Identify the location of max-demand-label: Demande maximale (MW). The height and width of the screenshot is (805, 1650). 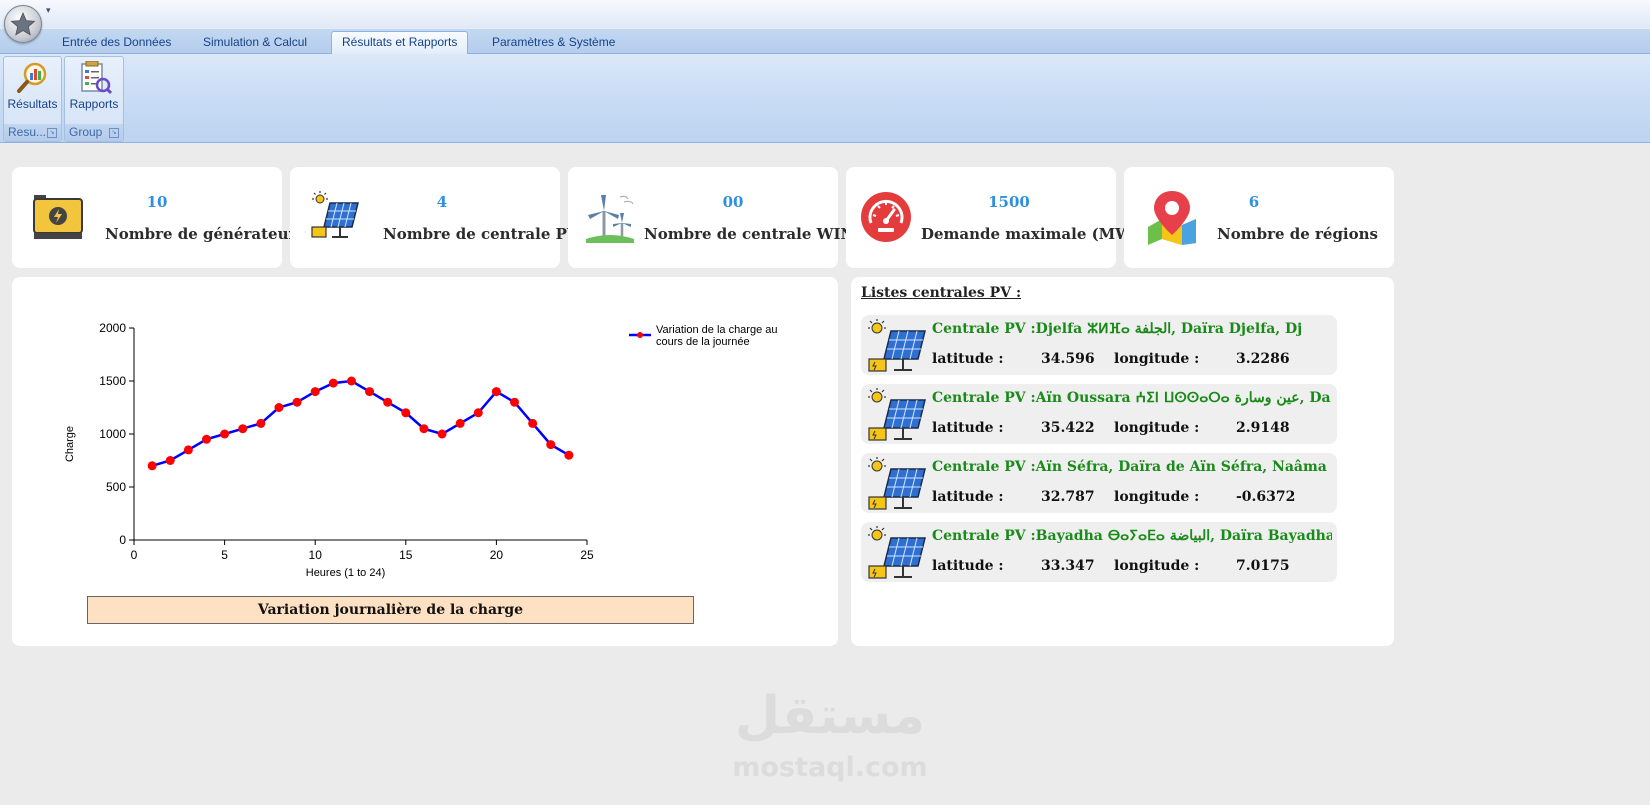
(1030, 234).